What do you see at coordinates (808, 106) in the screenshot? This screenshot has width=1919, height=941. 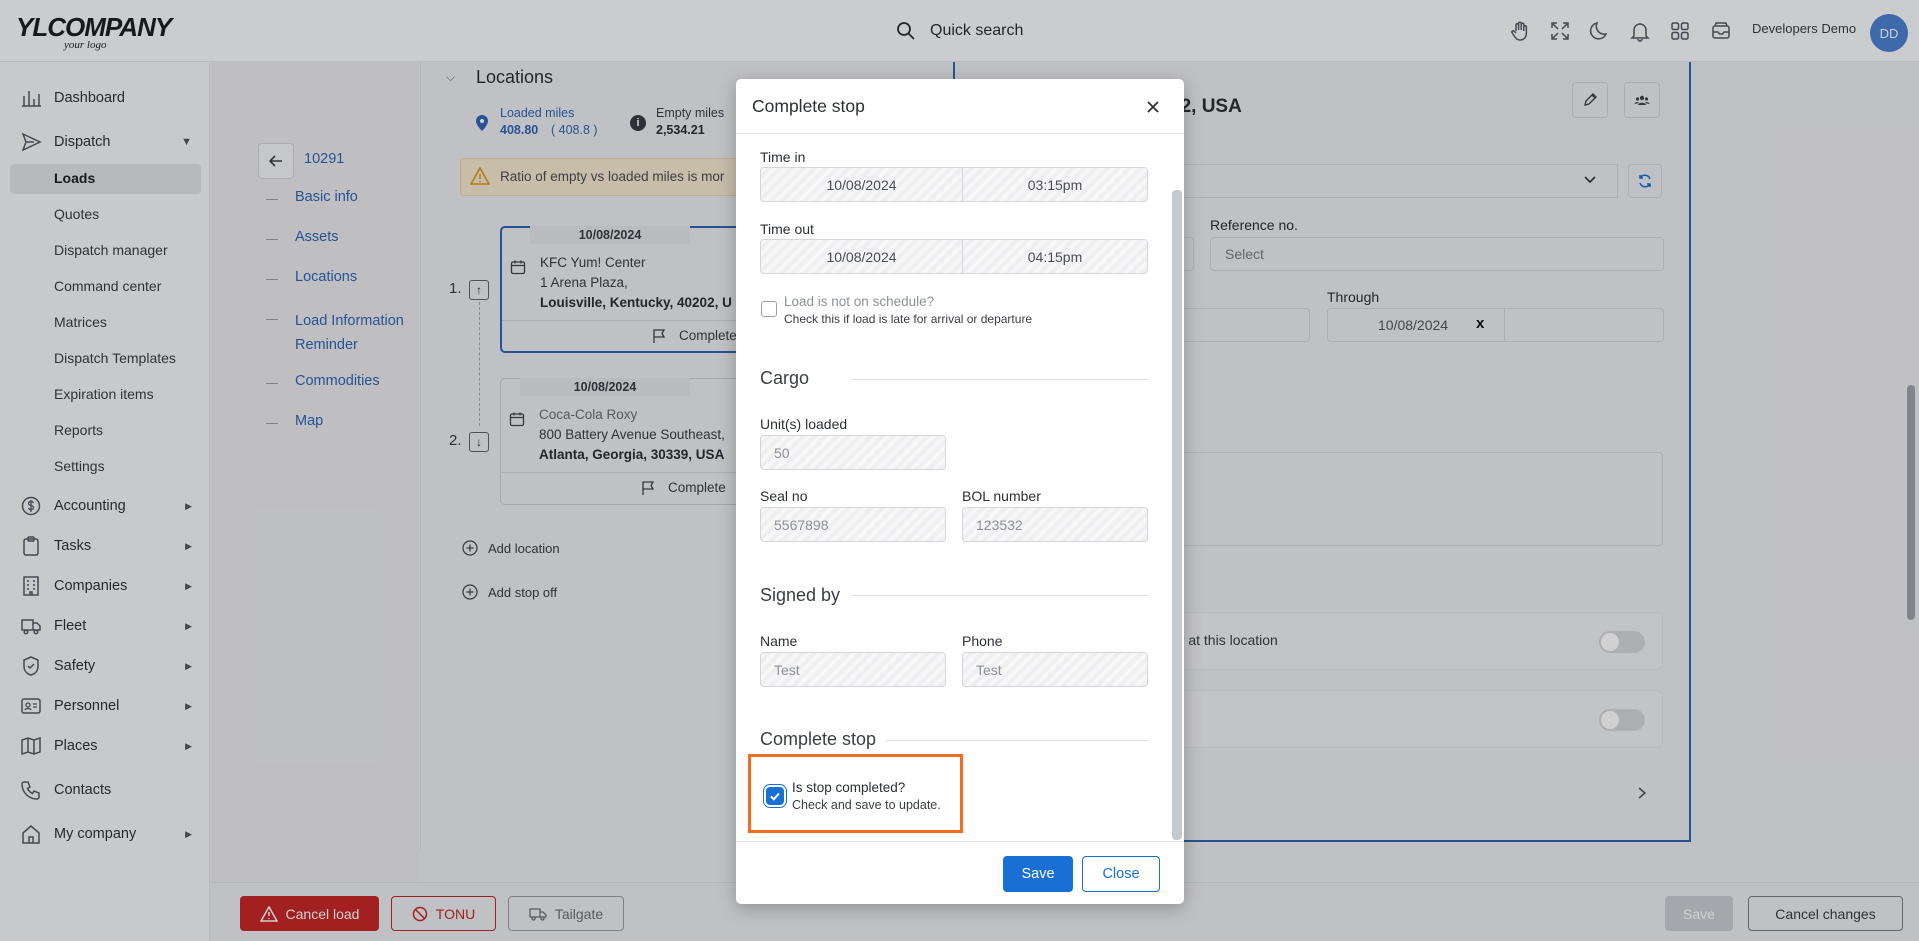 I see `modal-title: Complete stop` at bounding box center [808, 106].